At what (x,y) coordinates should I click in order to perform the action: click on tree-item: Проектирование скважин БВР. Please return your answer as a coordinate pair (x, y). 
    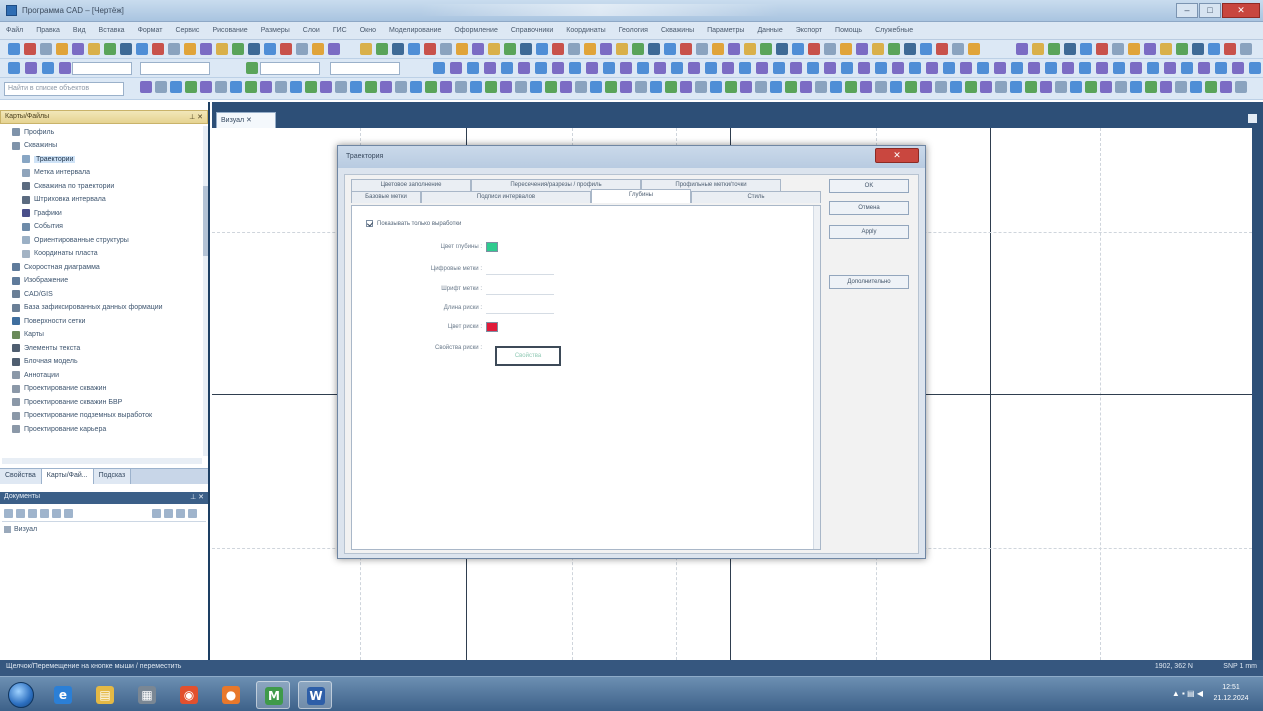
    Looking at the image, I should click on (67, 402).